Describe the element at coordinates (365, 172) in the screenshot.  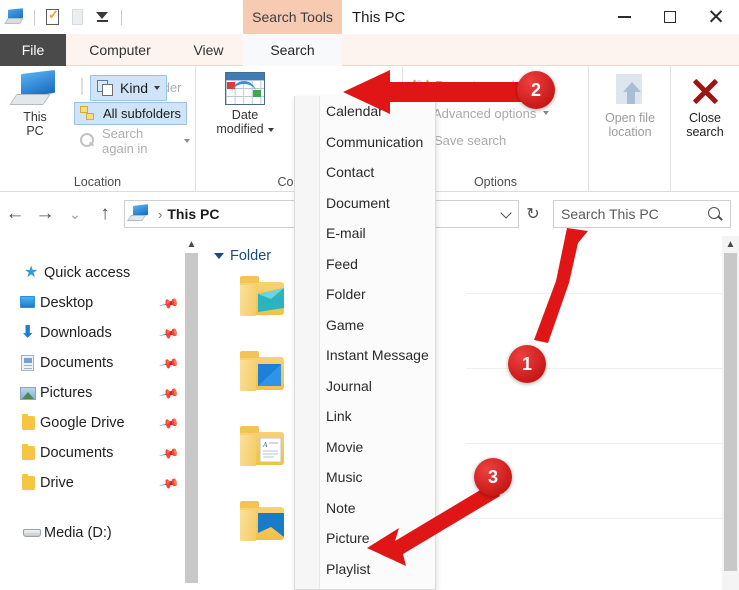
I see `menu-item-contact: Contact` at that location.